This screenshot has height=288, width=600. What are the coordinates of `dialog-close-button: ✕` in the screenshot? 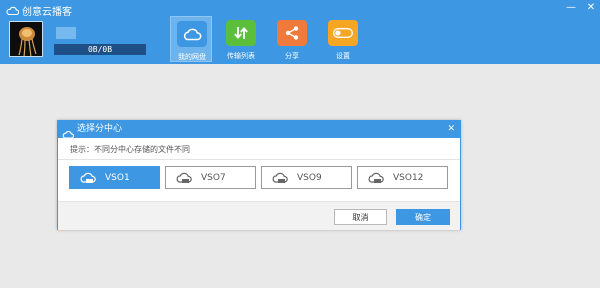 It's located at (451, 129).